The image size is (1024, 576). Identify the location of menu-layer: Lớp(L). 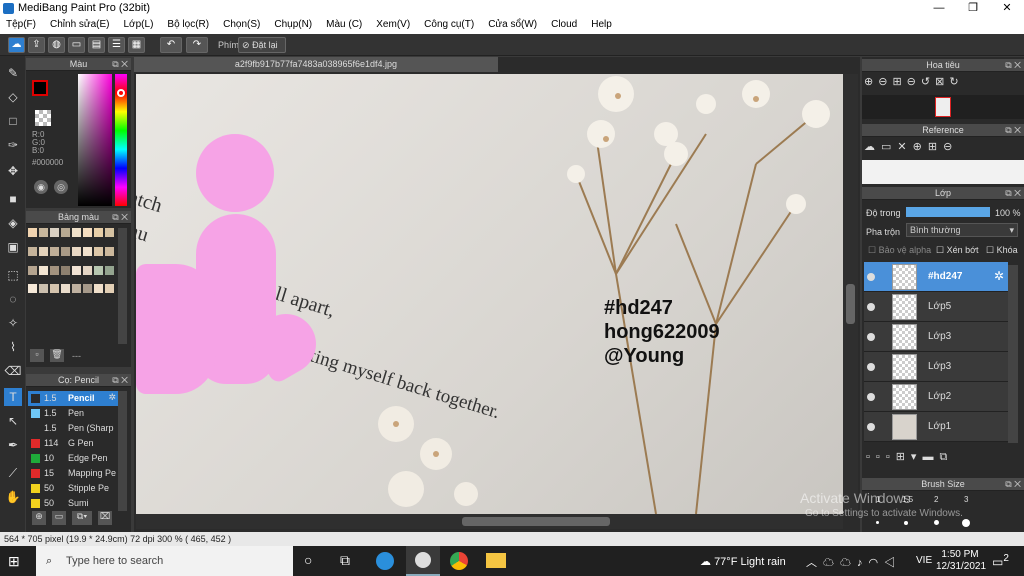
(139, 23).